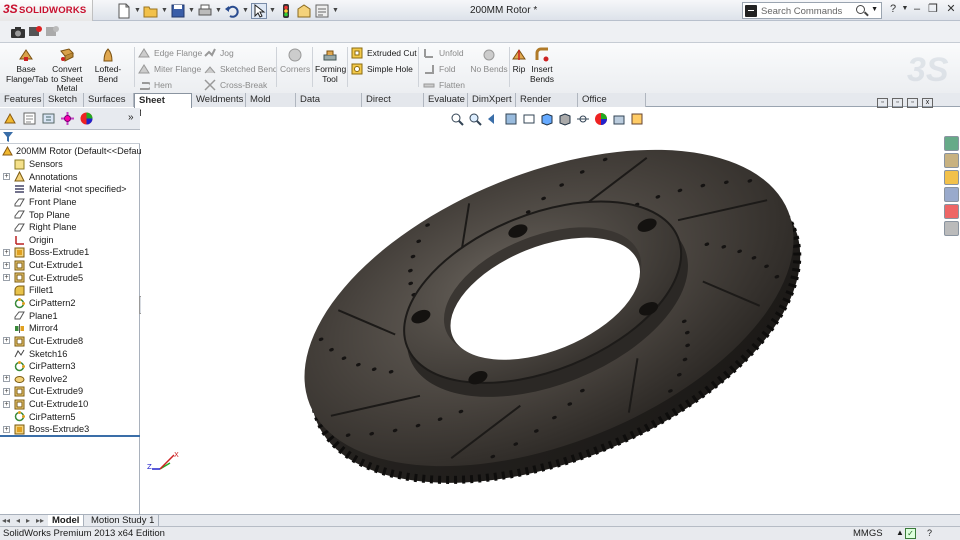  I want to click on dimxpert-manager-tab-icon, so click(67, 118).